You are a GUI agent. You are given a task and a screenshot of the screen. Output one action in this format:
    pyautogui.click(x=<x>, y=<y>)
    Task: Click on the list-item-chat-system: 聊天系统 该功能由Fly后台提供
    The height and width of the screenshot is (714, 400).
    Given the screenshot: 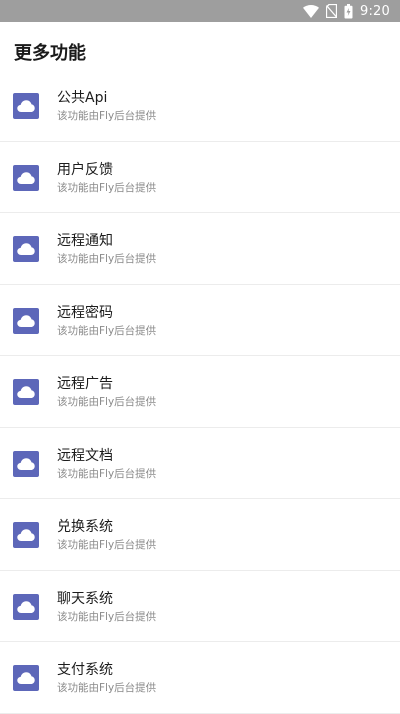 What is the action you would take?
    pyautogui.click(x=200, y=606)
    